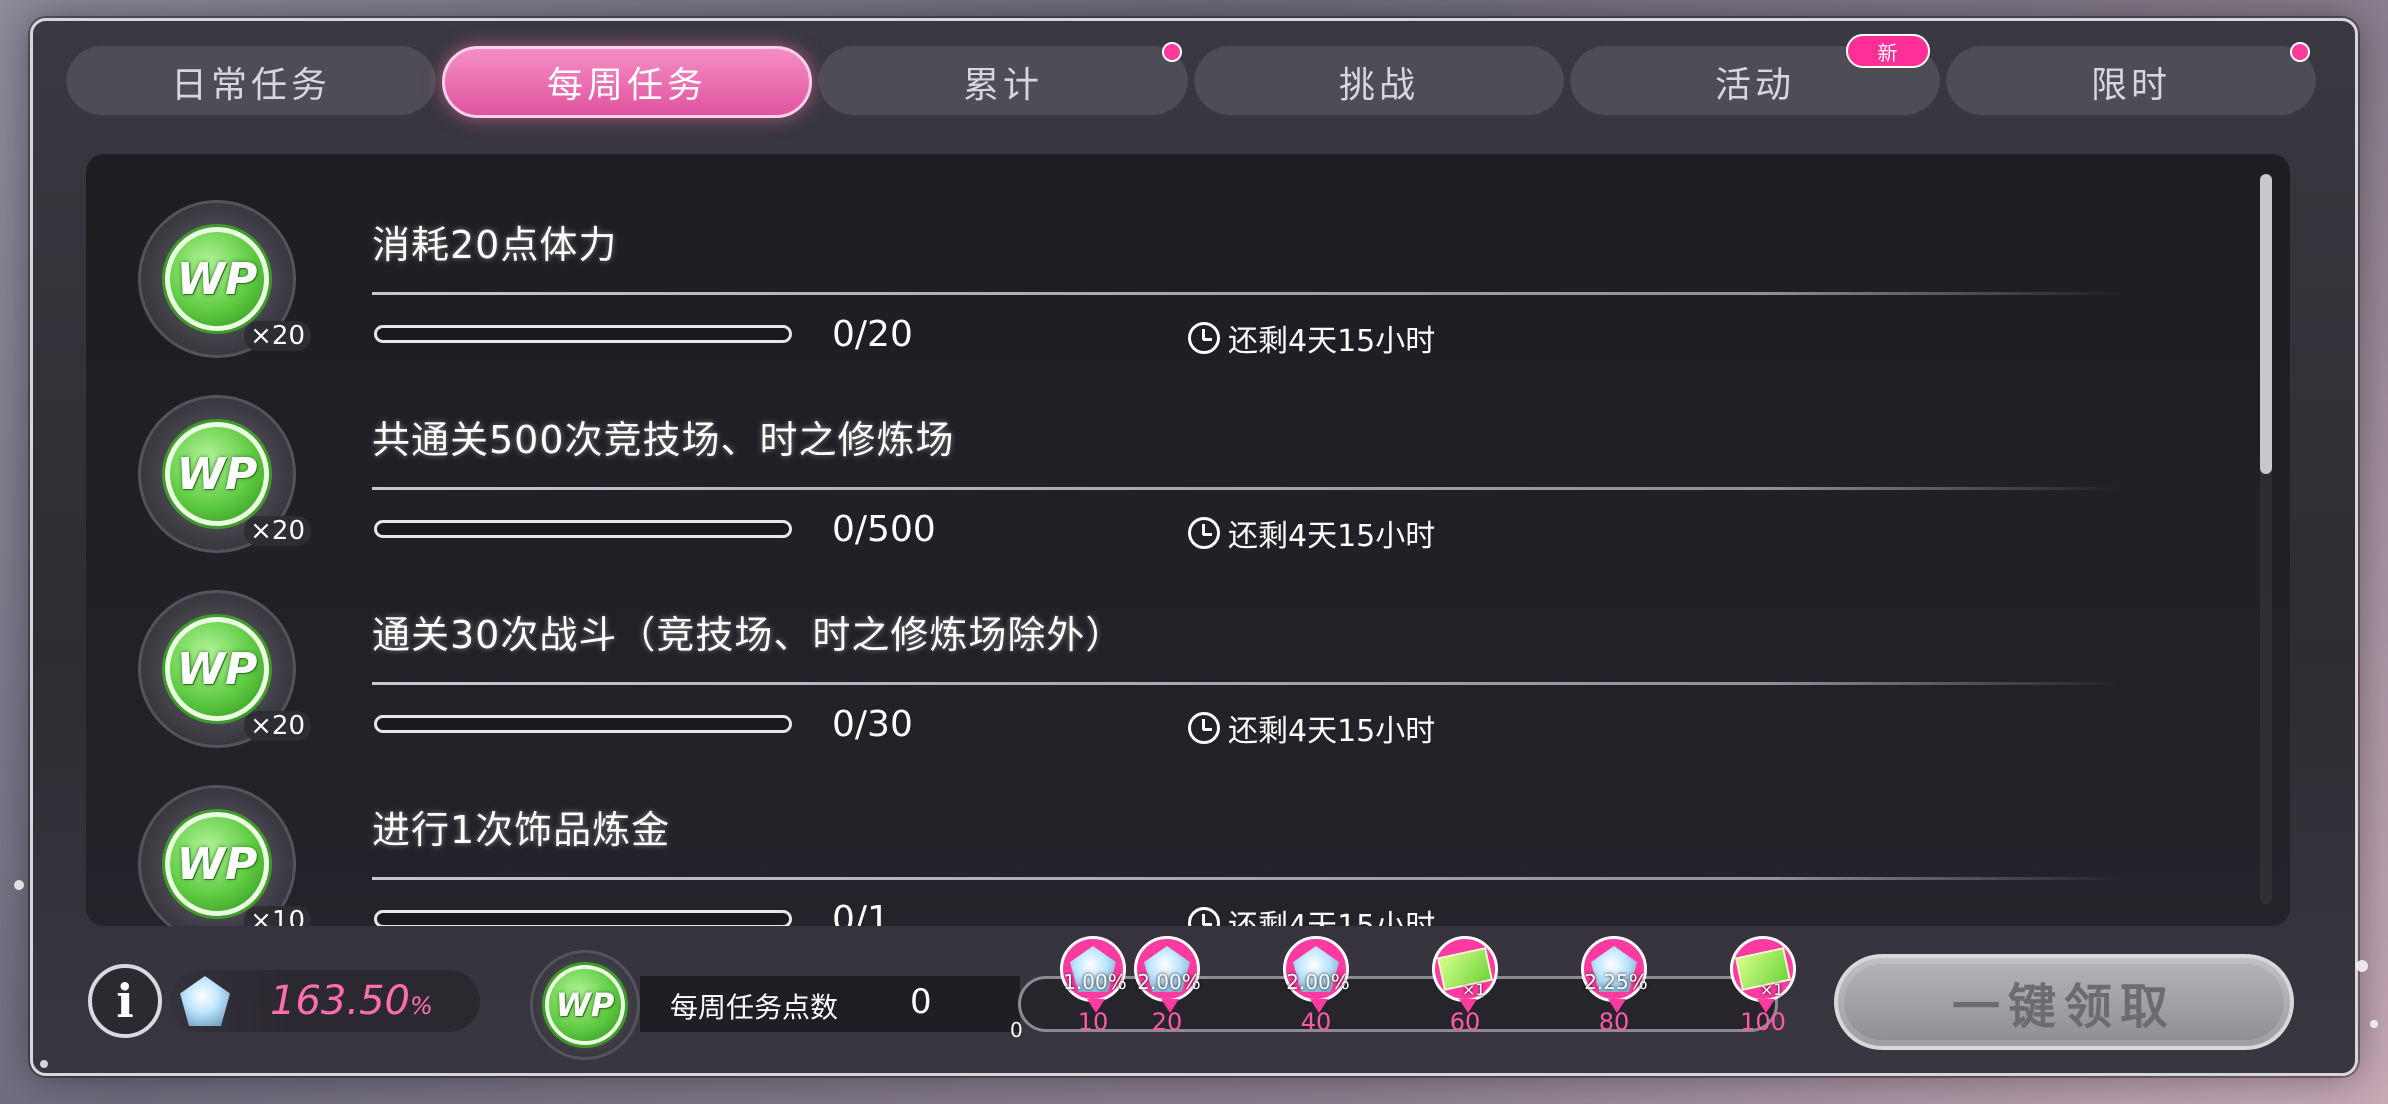  What do you see at coordinates (250, 85) in the screenshot?
I see `tab-label: 日常任务` at bounding box center [250, 85].